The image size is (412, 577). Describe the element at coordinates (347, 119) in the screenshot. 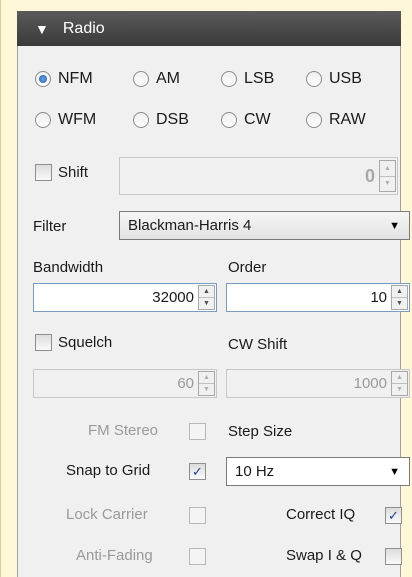

I see `mode-label: RAW` at that location.